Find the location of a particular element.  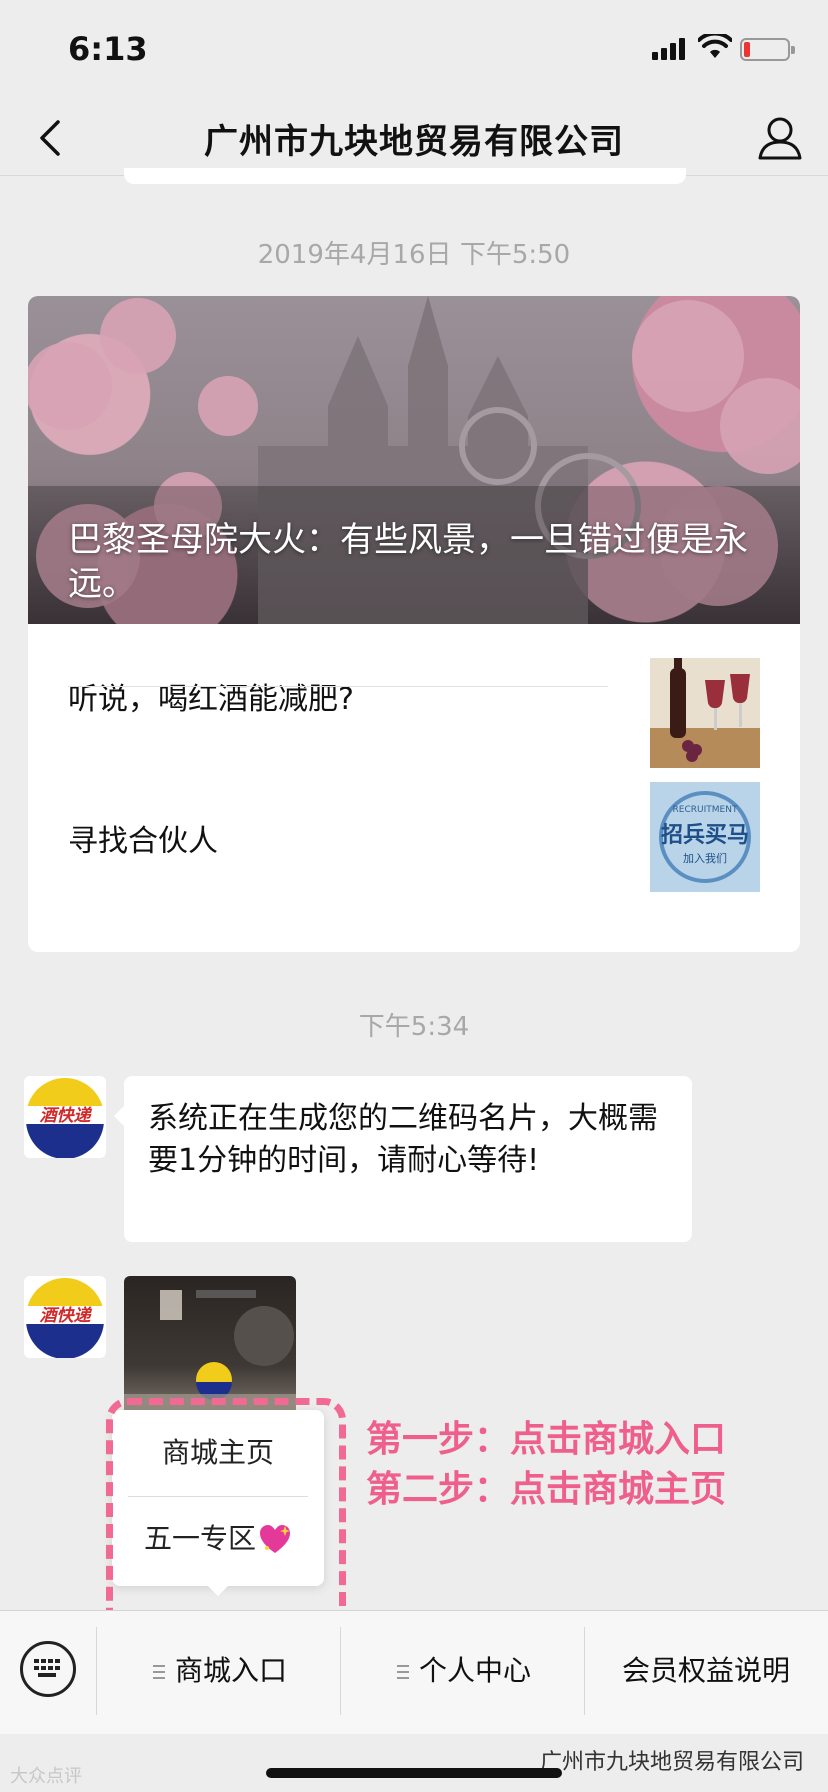

recruitment-thumbnail: RECRUITMENT 招兵买马 加入我们 is located at coordinates (705, 837).